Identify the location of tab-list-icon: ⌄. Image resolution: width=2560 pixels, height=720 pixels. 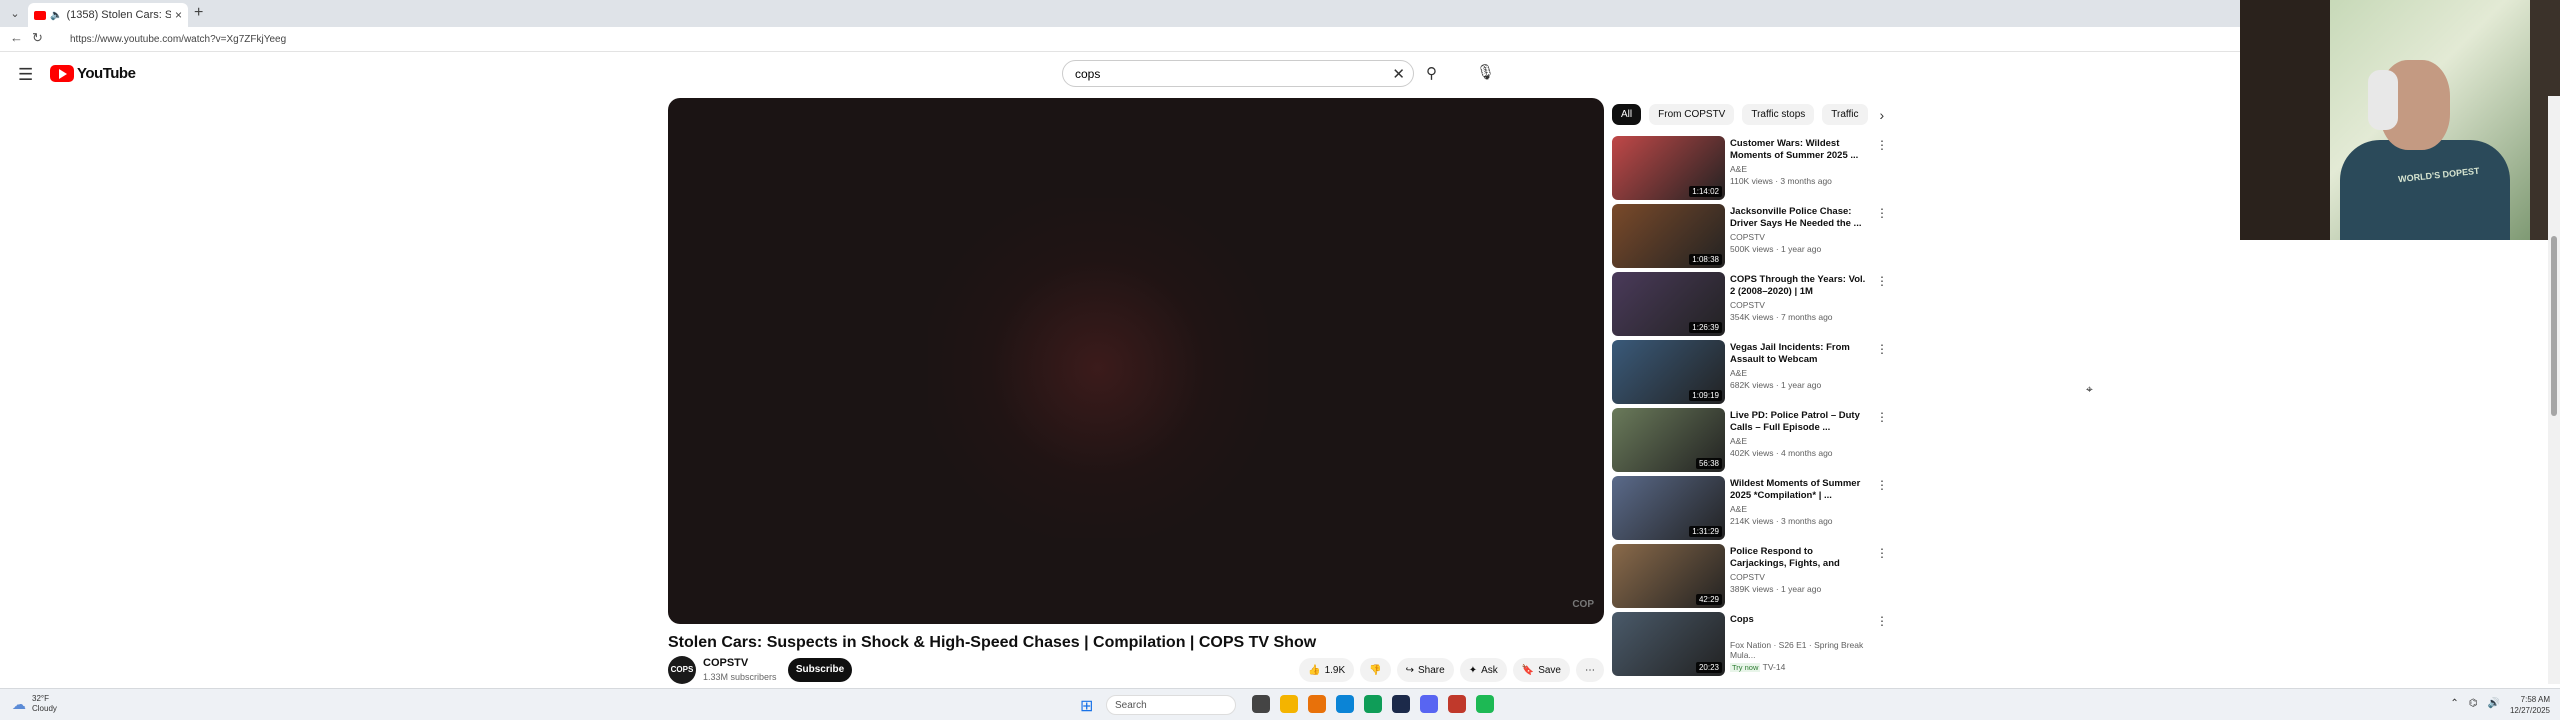
(15, 14).